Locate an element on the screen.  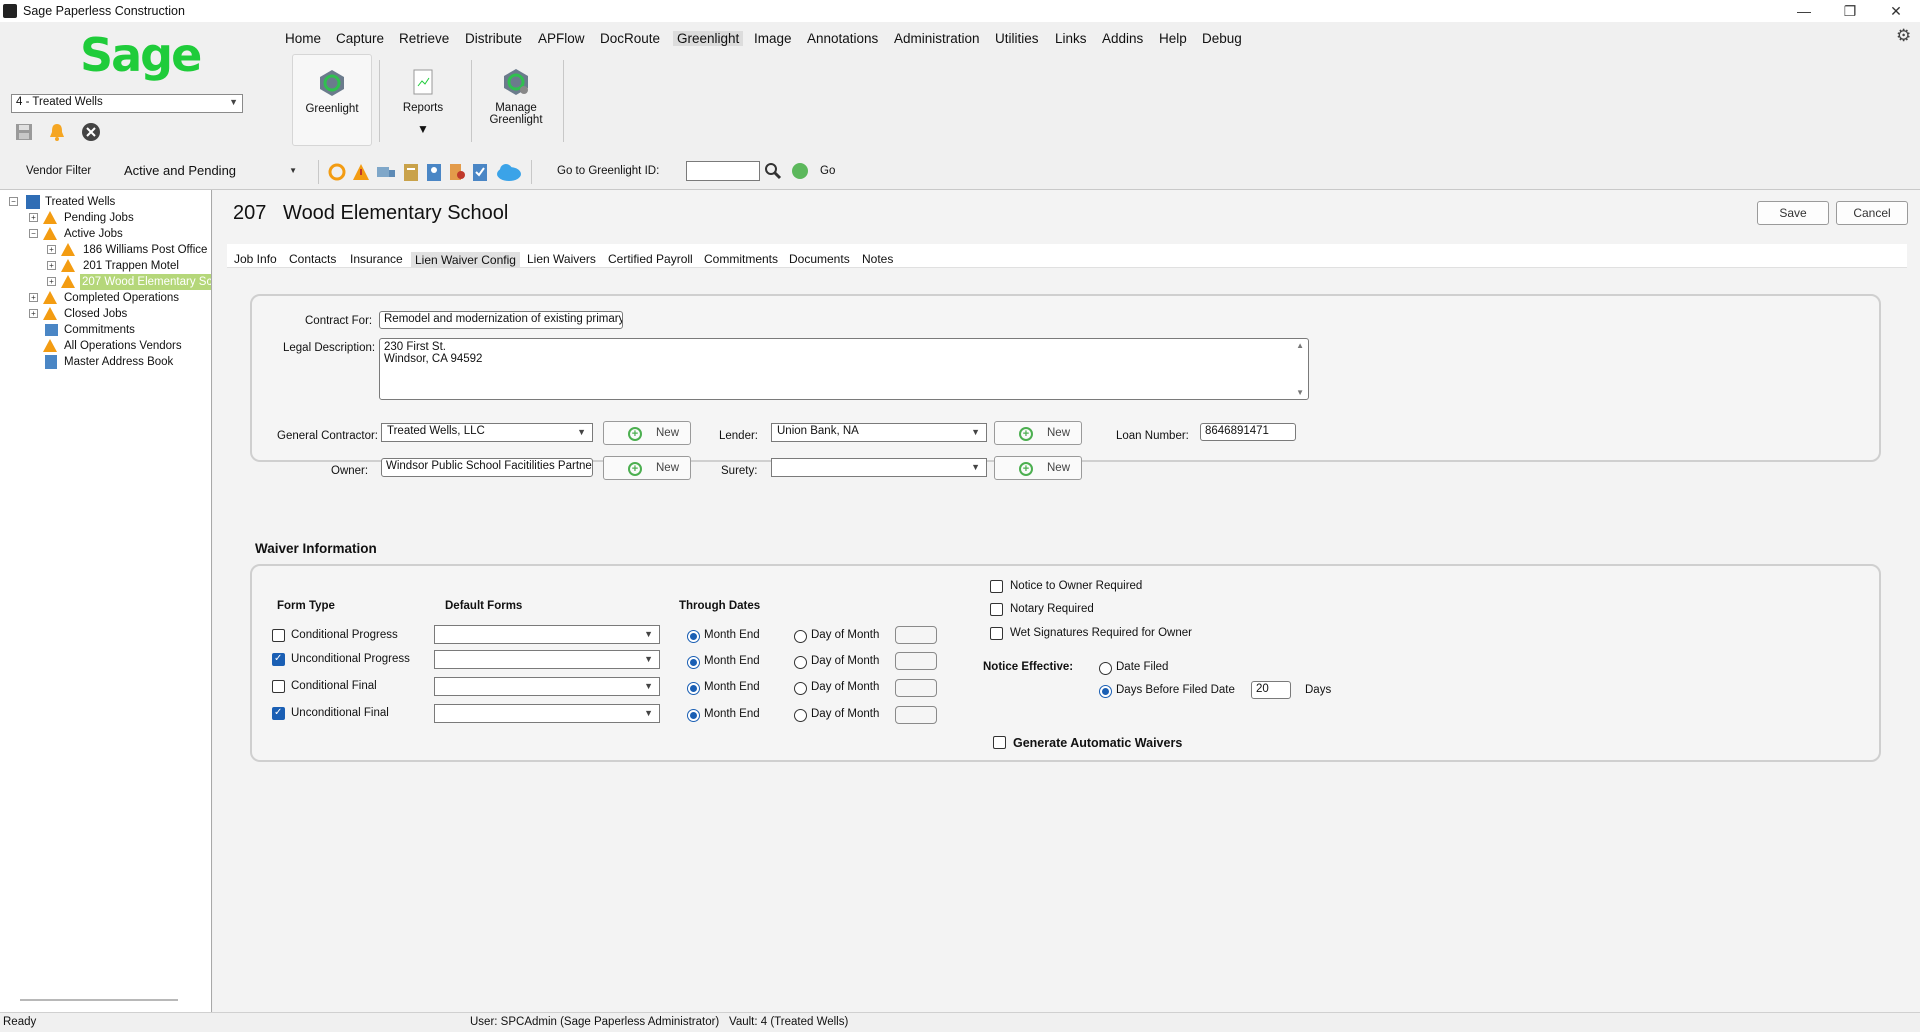
menu-links: Links is located at coordinates (1071, 38).